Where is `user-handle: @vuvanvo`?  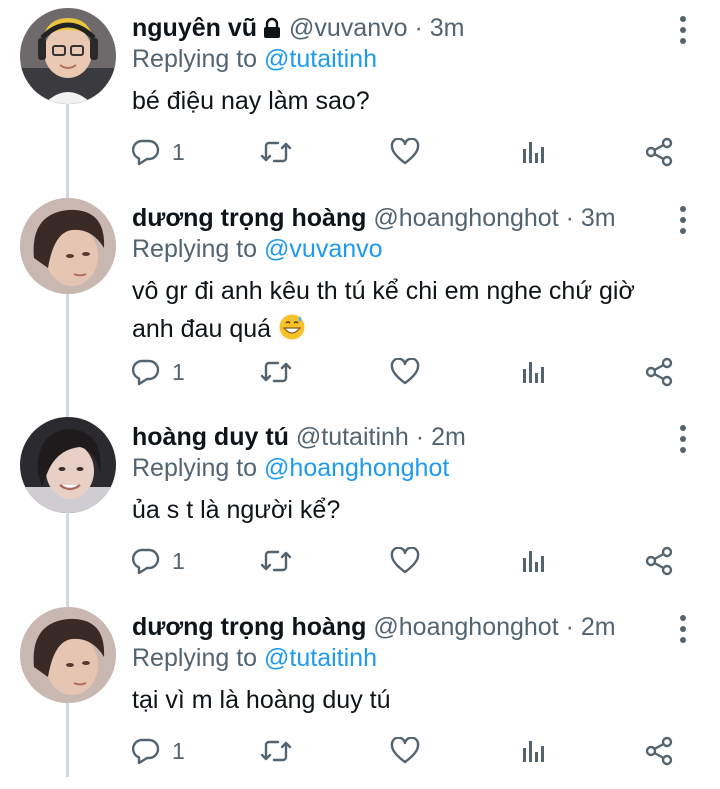
user-handle: @vuvanvo is located at coordinates (348, 28).